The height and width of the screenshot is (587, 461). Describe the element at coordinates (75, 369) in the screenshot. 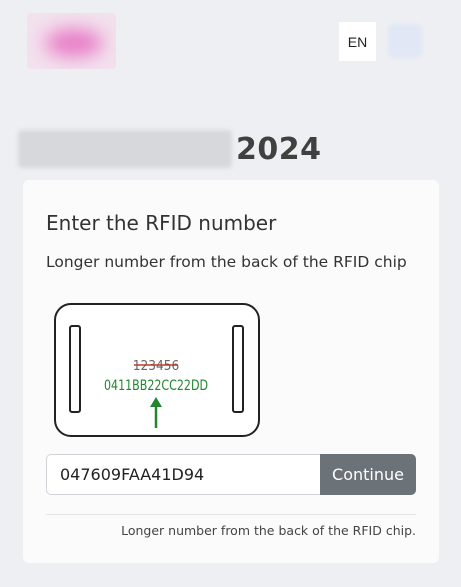

I see `rfid-chip-left-slot` at that location.